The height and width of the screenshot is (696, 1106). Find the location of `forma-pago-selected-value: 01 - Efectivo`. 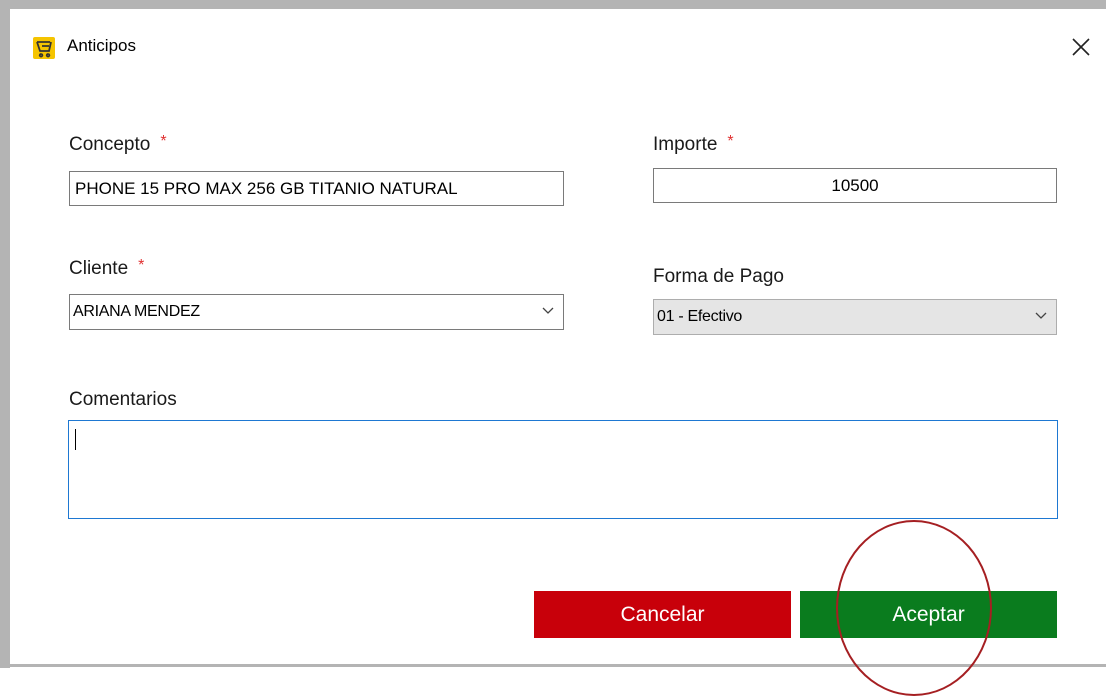

forma-pago-selected-value: 01 - Efectivo is located at coordinates (700, 316).